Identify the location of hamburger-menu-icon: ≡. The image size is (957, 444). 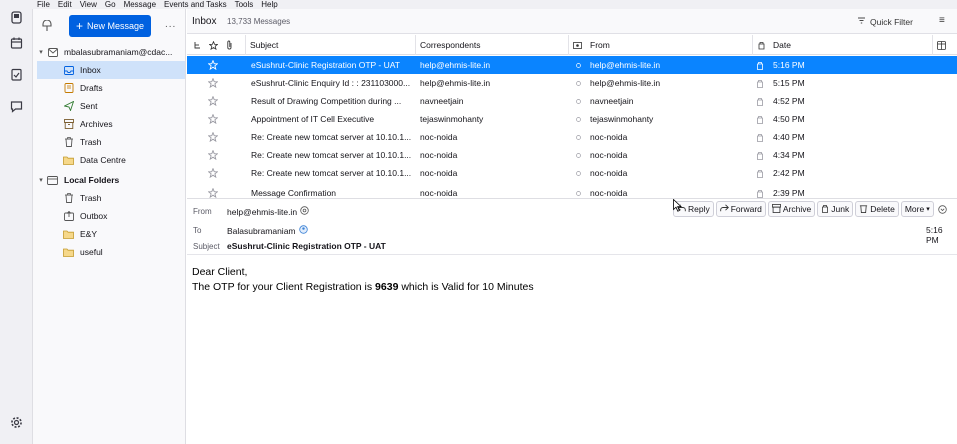
(942, 20).